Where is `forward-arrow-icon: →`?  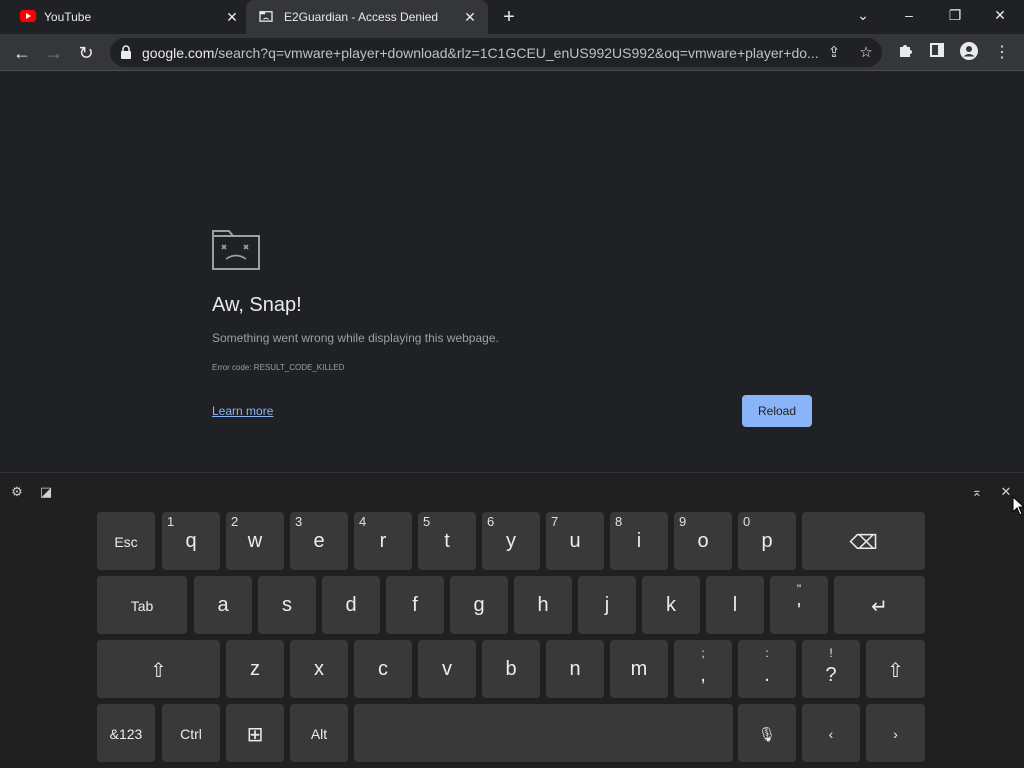 forward-arrow-icon: → is located at coordinates (54, 53).